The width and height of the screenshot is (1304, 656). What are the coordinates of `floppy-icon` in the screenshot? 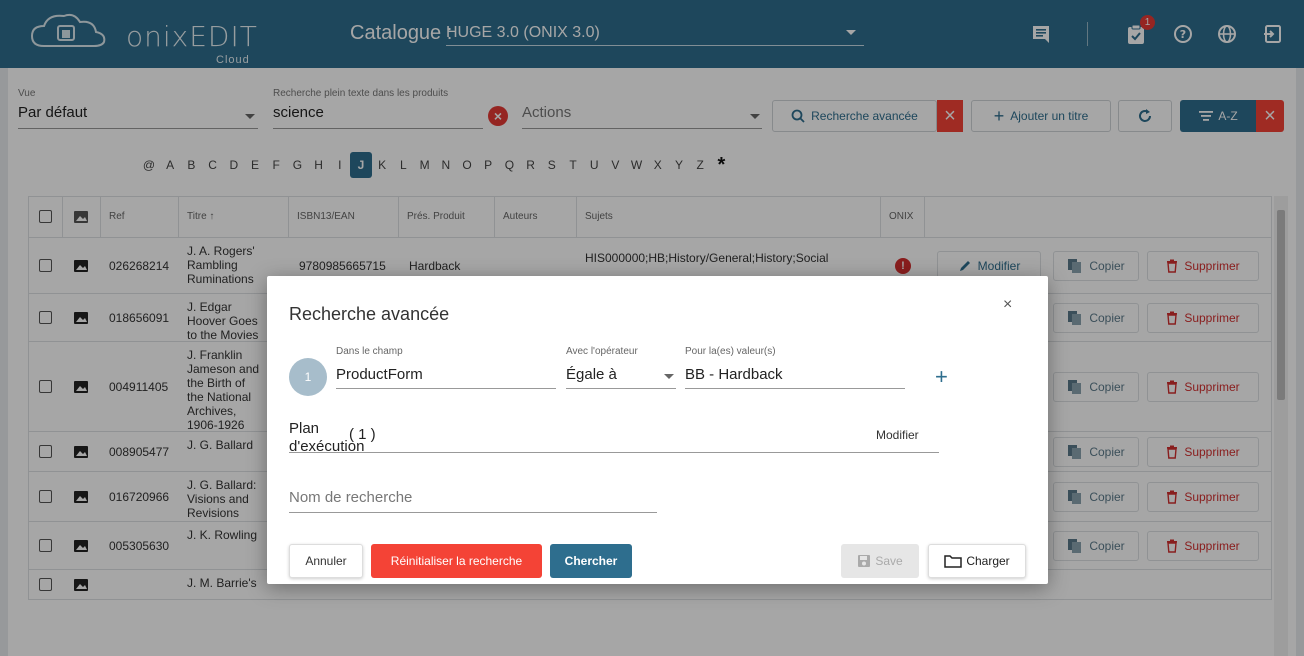 It's located at (864, 561).